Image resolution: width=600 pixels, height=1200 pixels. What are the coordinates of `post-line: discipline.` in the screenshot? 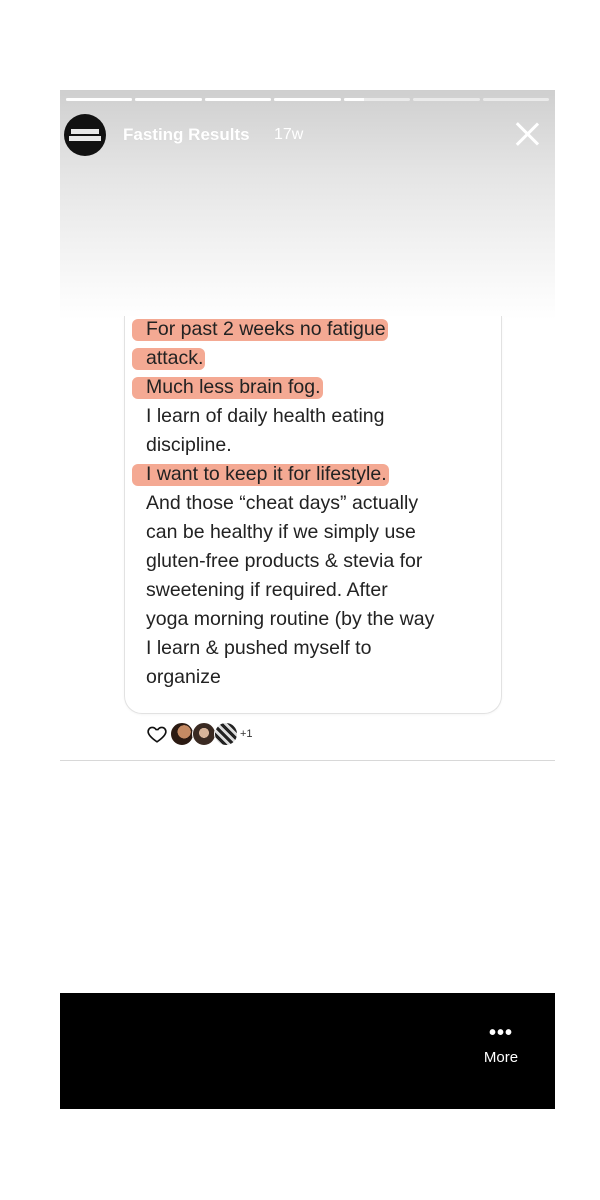 It's located at (189, 445).